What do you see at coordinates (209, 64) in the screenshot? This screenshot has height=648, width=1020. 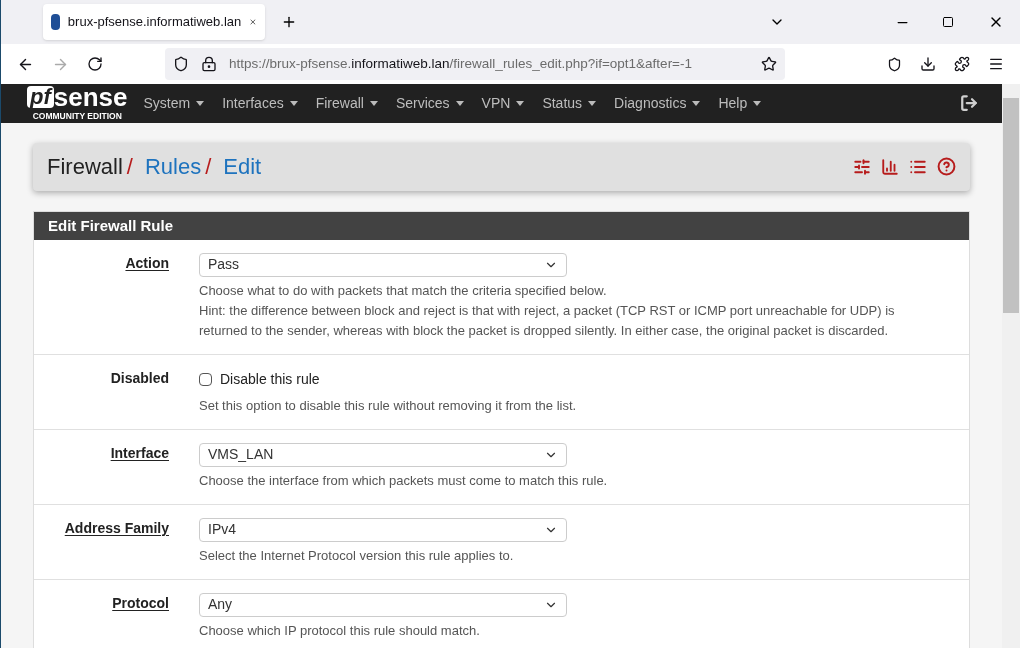 I see `lock-icon` at bounding box center [209, 64].